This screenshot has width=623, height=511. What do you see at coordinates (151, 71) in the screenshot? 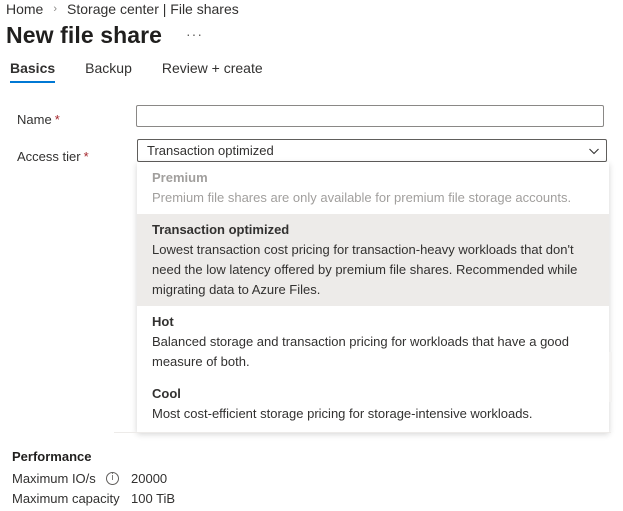
I see `tab-bar: Basics Backup Review + create` at bounding box center [151, 71].